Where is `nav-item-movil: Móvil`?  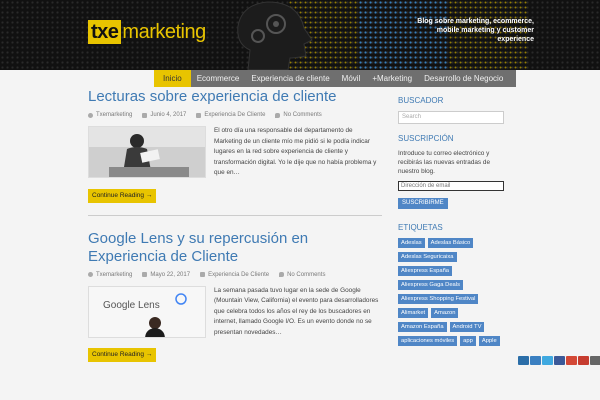
nav-item-movil: Móvil is located at coordinates (351, 78).